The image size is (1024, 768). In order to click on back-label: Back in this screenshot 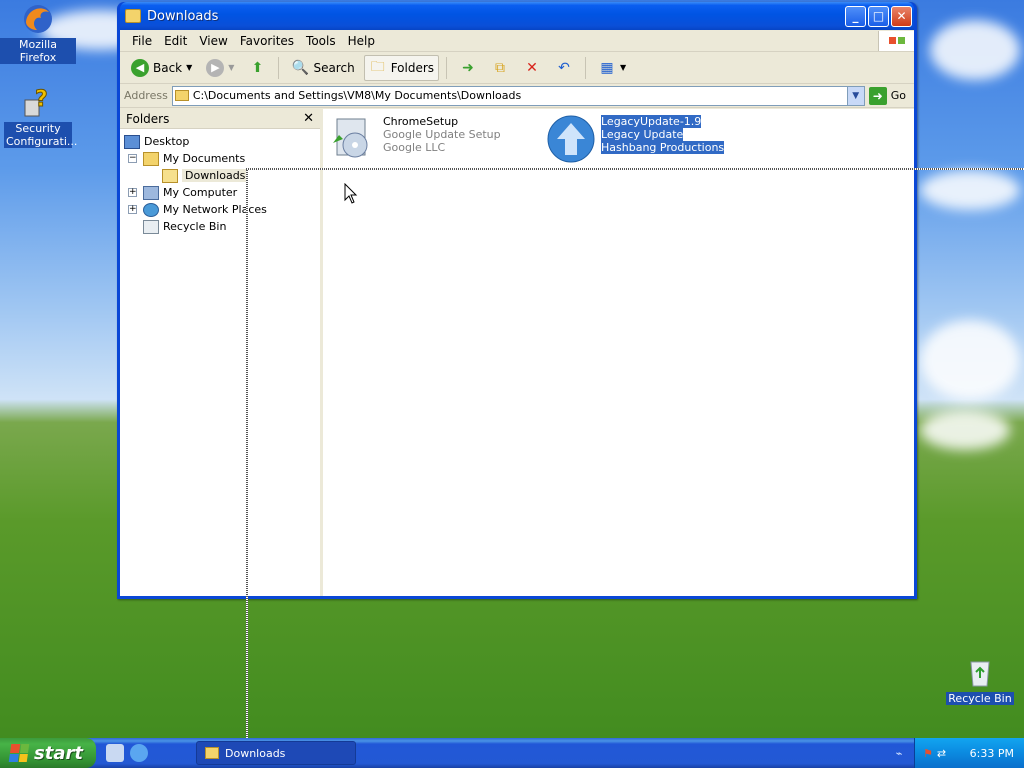, I will do `click(168, 67)`.